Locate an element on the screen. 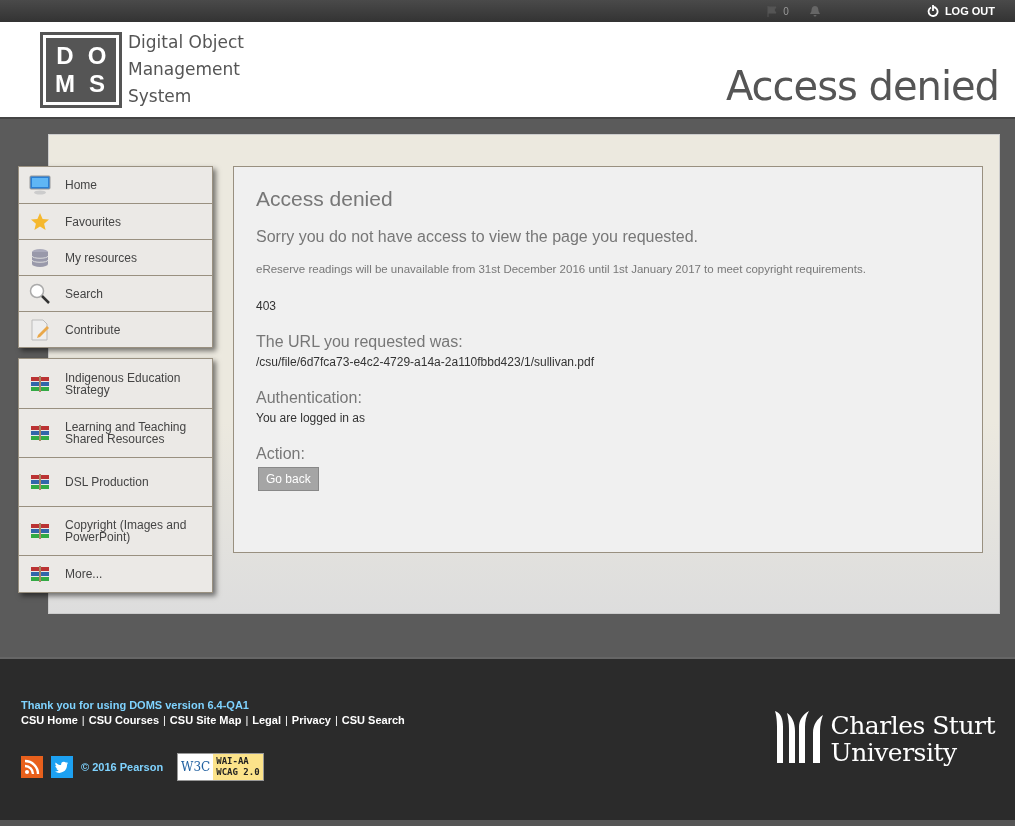 This screenshot has width=1015, height=826. bird-icon is located at coordinates (62, 767).